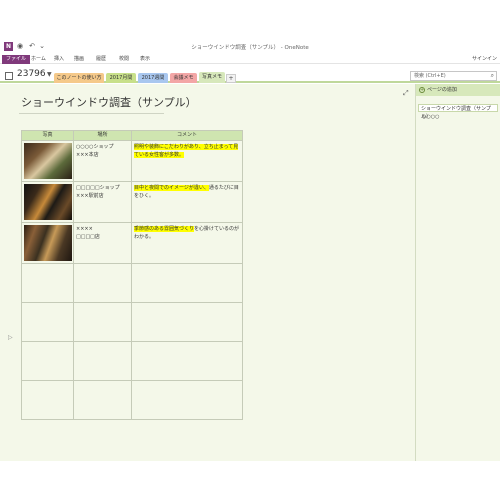 This screenshot has width=500, height=500. What do you see at coordinates (102, 135) in the screenshot?
I see `header-place: 場所` at bounding box center [102, 135].